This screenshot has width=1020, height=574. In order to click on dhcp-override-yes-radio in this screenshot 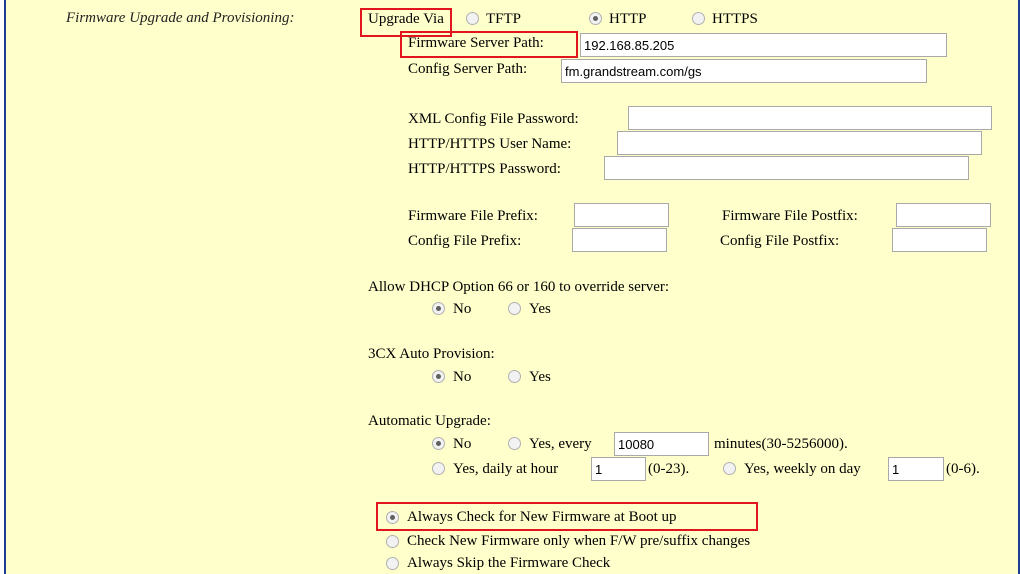, I will do `click(514, 308)`.